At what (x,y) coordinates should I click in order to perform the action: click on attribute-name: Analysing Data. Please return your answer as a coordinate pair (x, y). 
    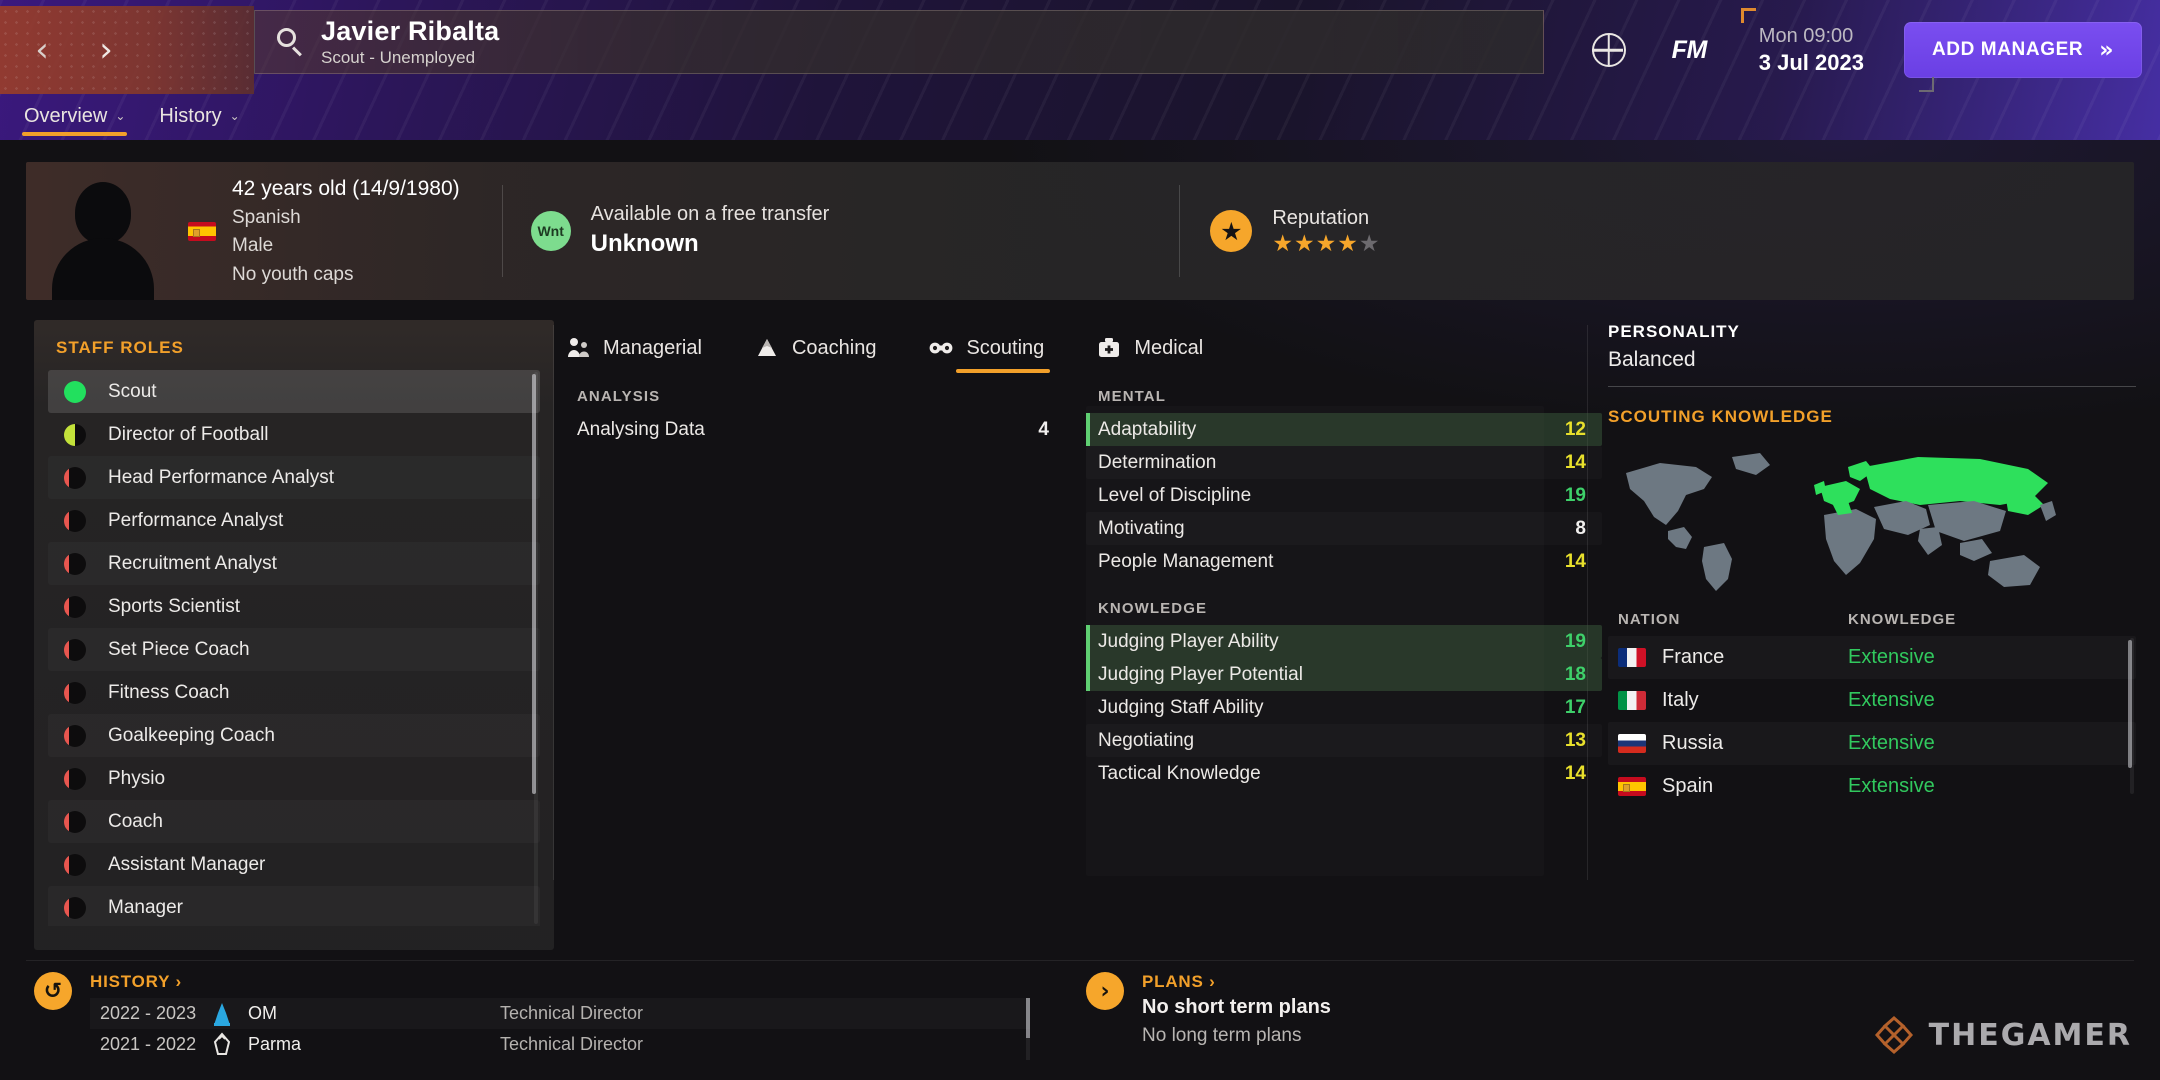
    Looking at the image, I should click on (641, 429).